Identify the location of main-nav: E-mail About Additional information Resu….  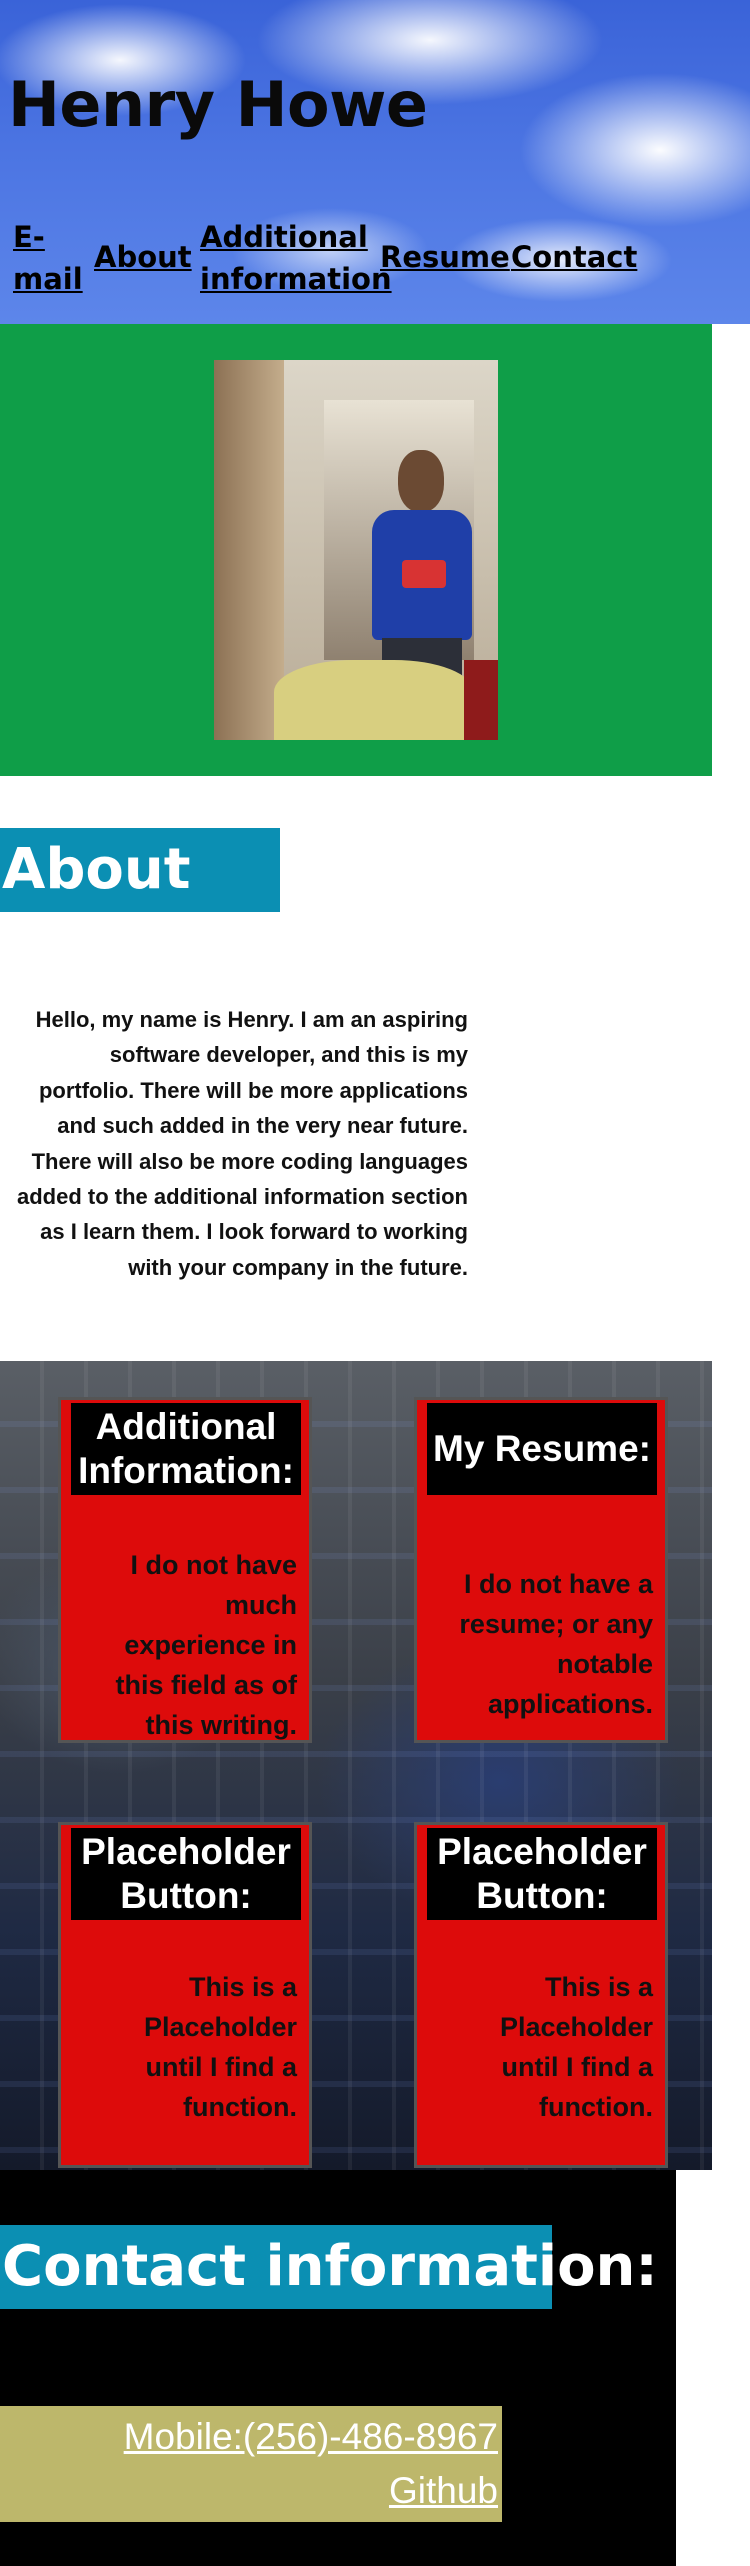
(375, 259).